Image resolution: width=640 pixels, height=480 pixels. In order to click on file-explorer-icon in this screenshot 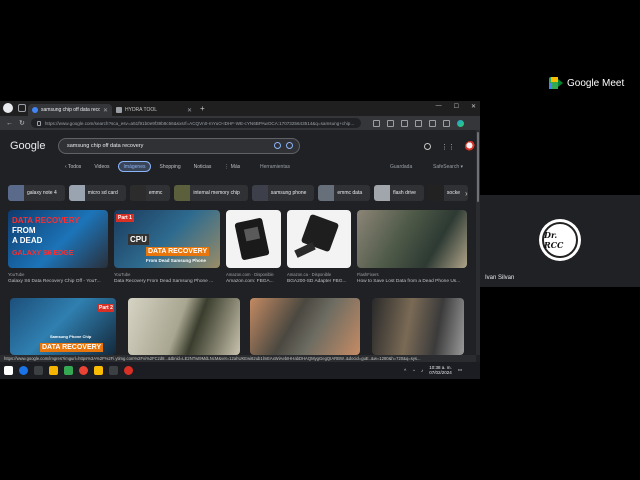, I will do `click(53, 370)`.